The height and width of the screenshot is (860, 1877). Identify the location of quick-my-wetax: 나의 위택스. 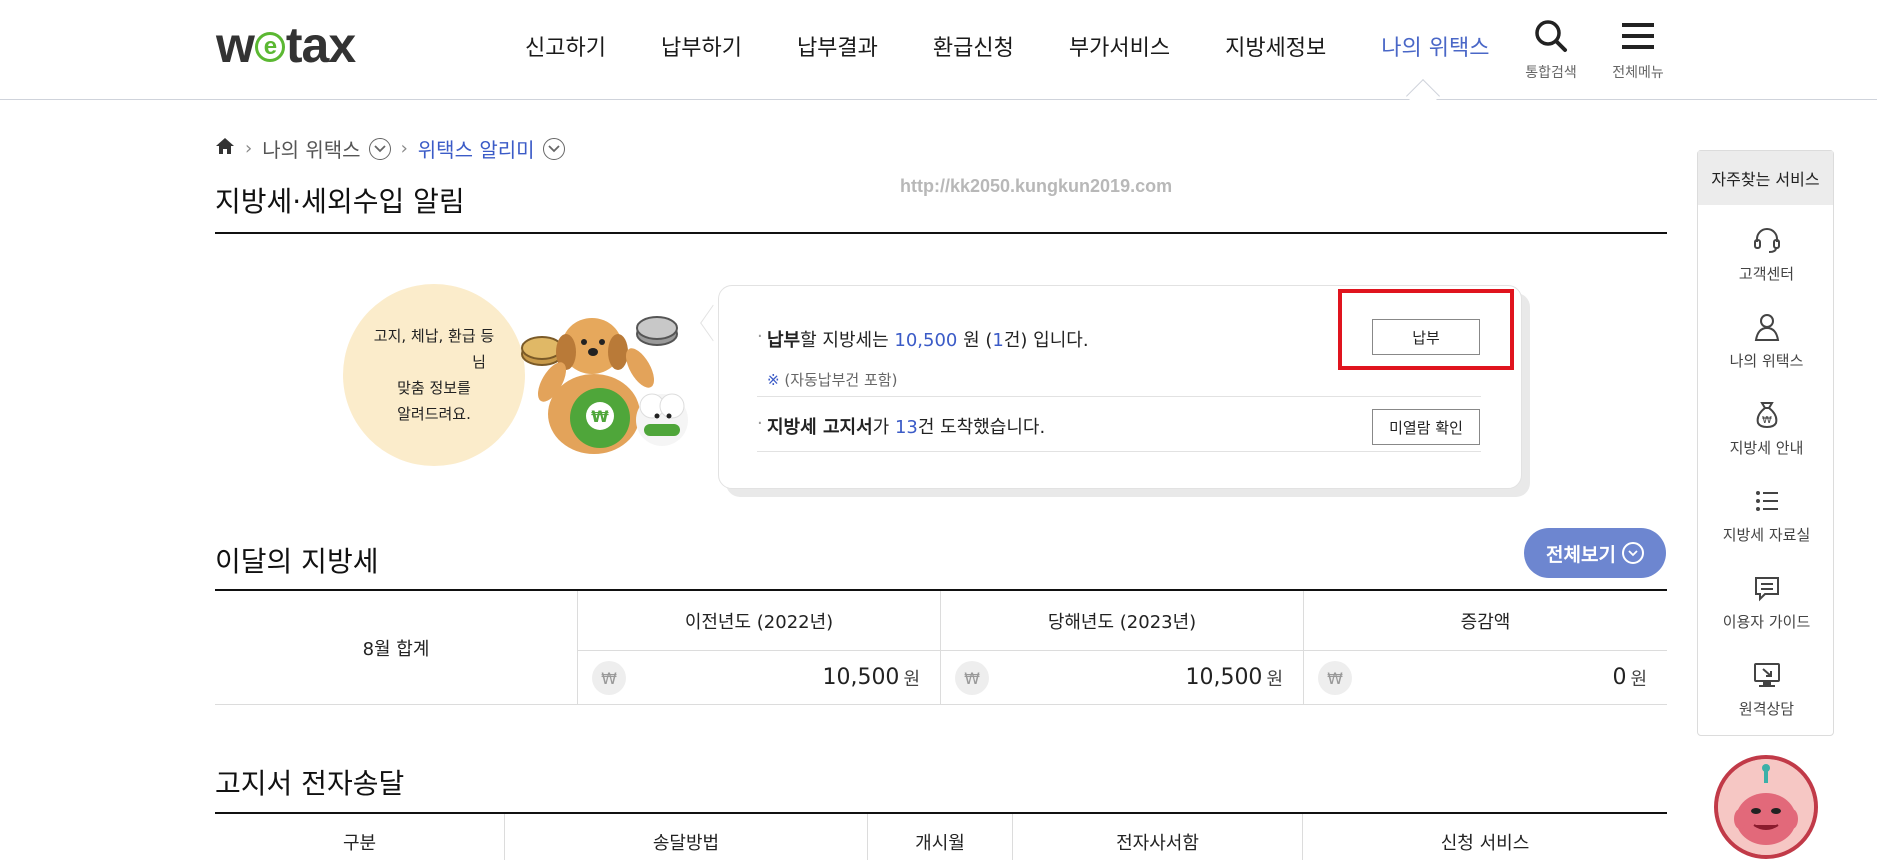
(1766, 340).